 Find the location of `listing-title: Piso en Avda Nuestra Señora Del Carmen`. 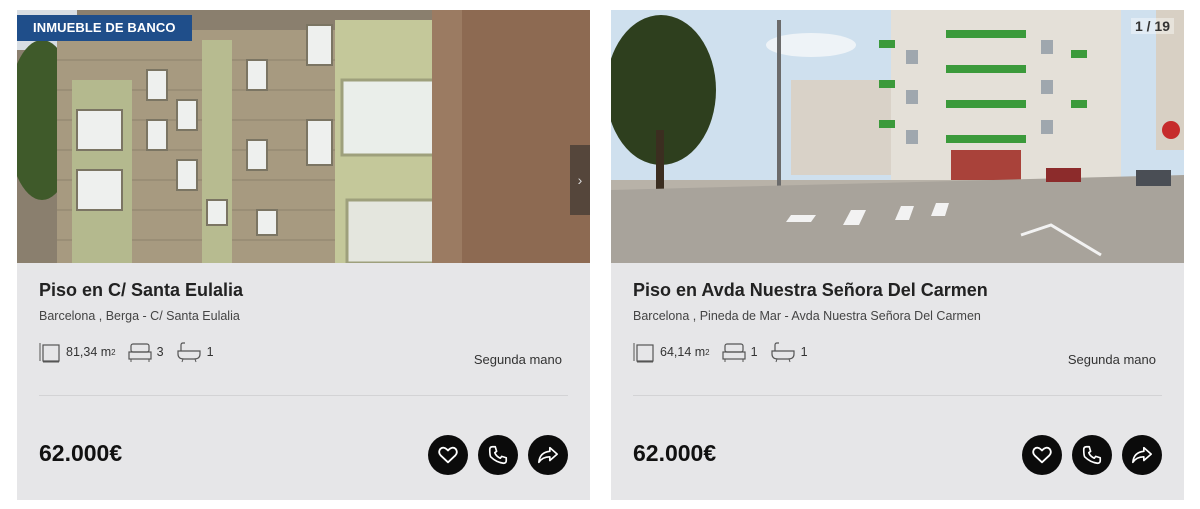

listing-title: Piso en Avda Nuestra Señora Del Carmen is located at coordinates (810, 290).